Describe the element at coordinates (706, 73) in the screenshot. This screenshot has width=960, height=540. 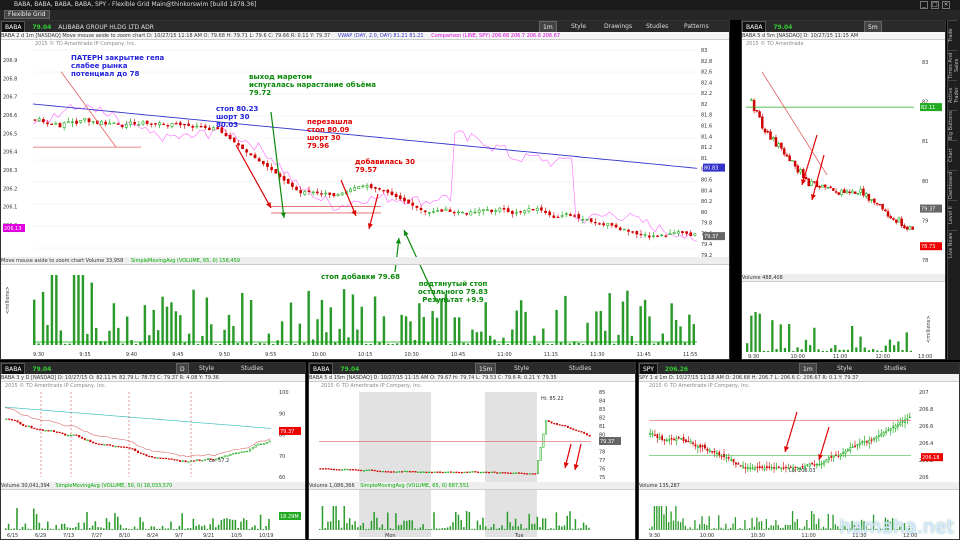
I see `right-price-tick: 82.6` at that location.